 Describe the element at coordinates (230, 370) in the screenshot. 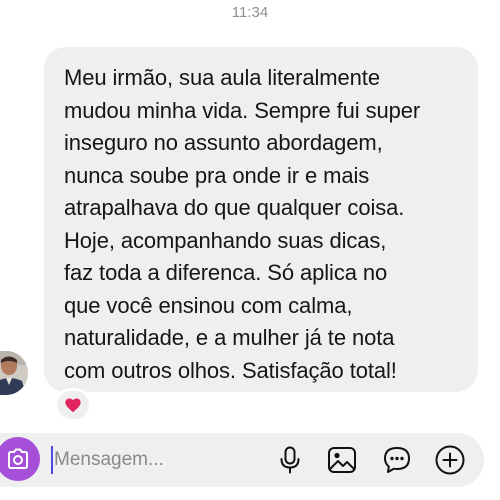

I see `message-line: com outros olhos. Satisfação total!` at that location.